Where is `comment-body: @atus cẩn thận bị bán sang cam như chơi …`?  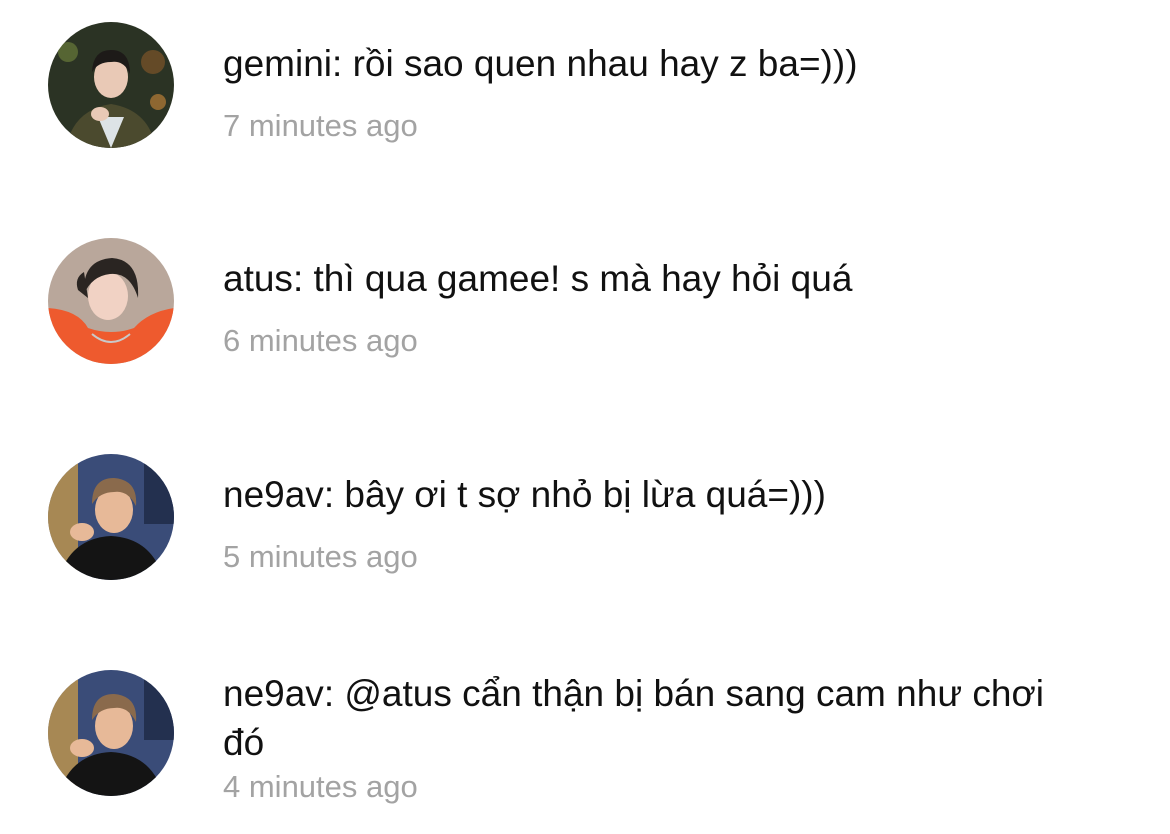 comment-body: @atus cẩn thận bị bán sang cam như chơi … is located at coordinates (633, 718).